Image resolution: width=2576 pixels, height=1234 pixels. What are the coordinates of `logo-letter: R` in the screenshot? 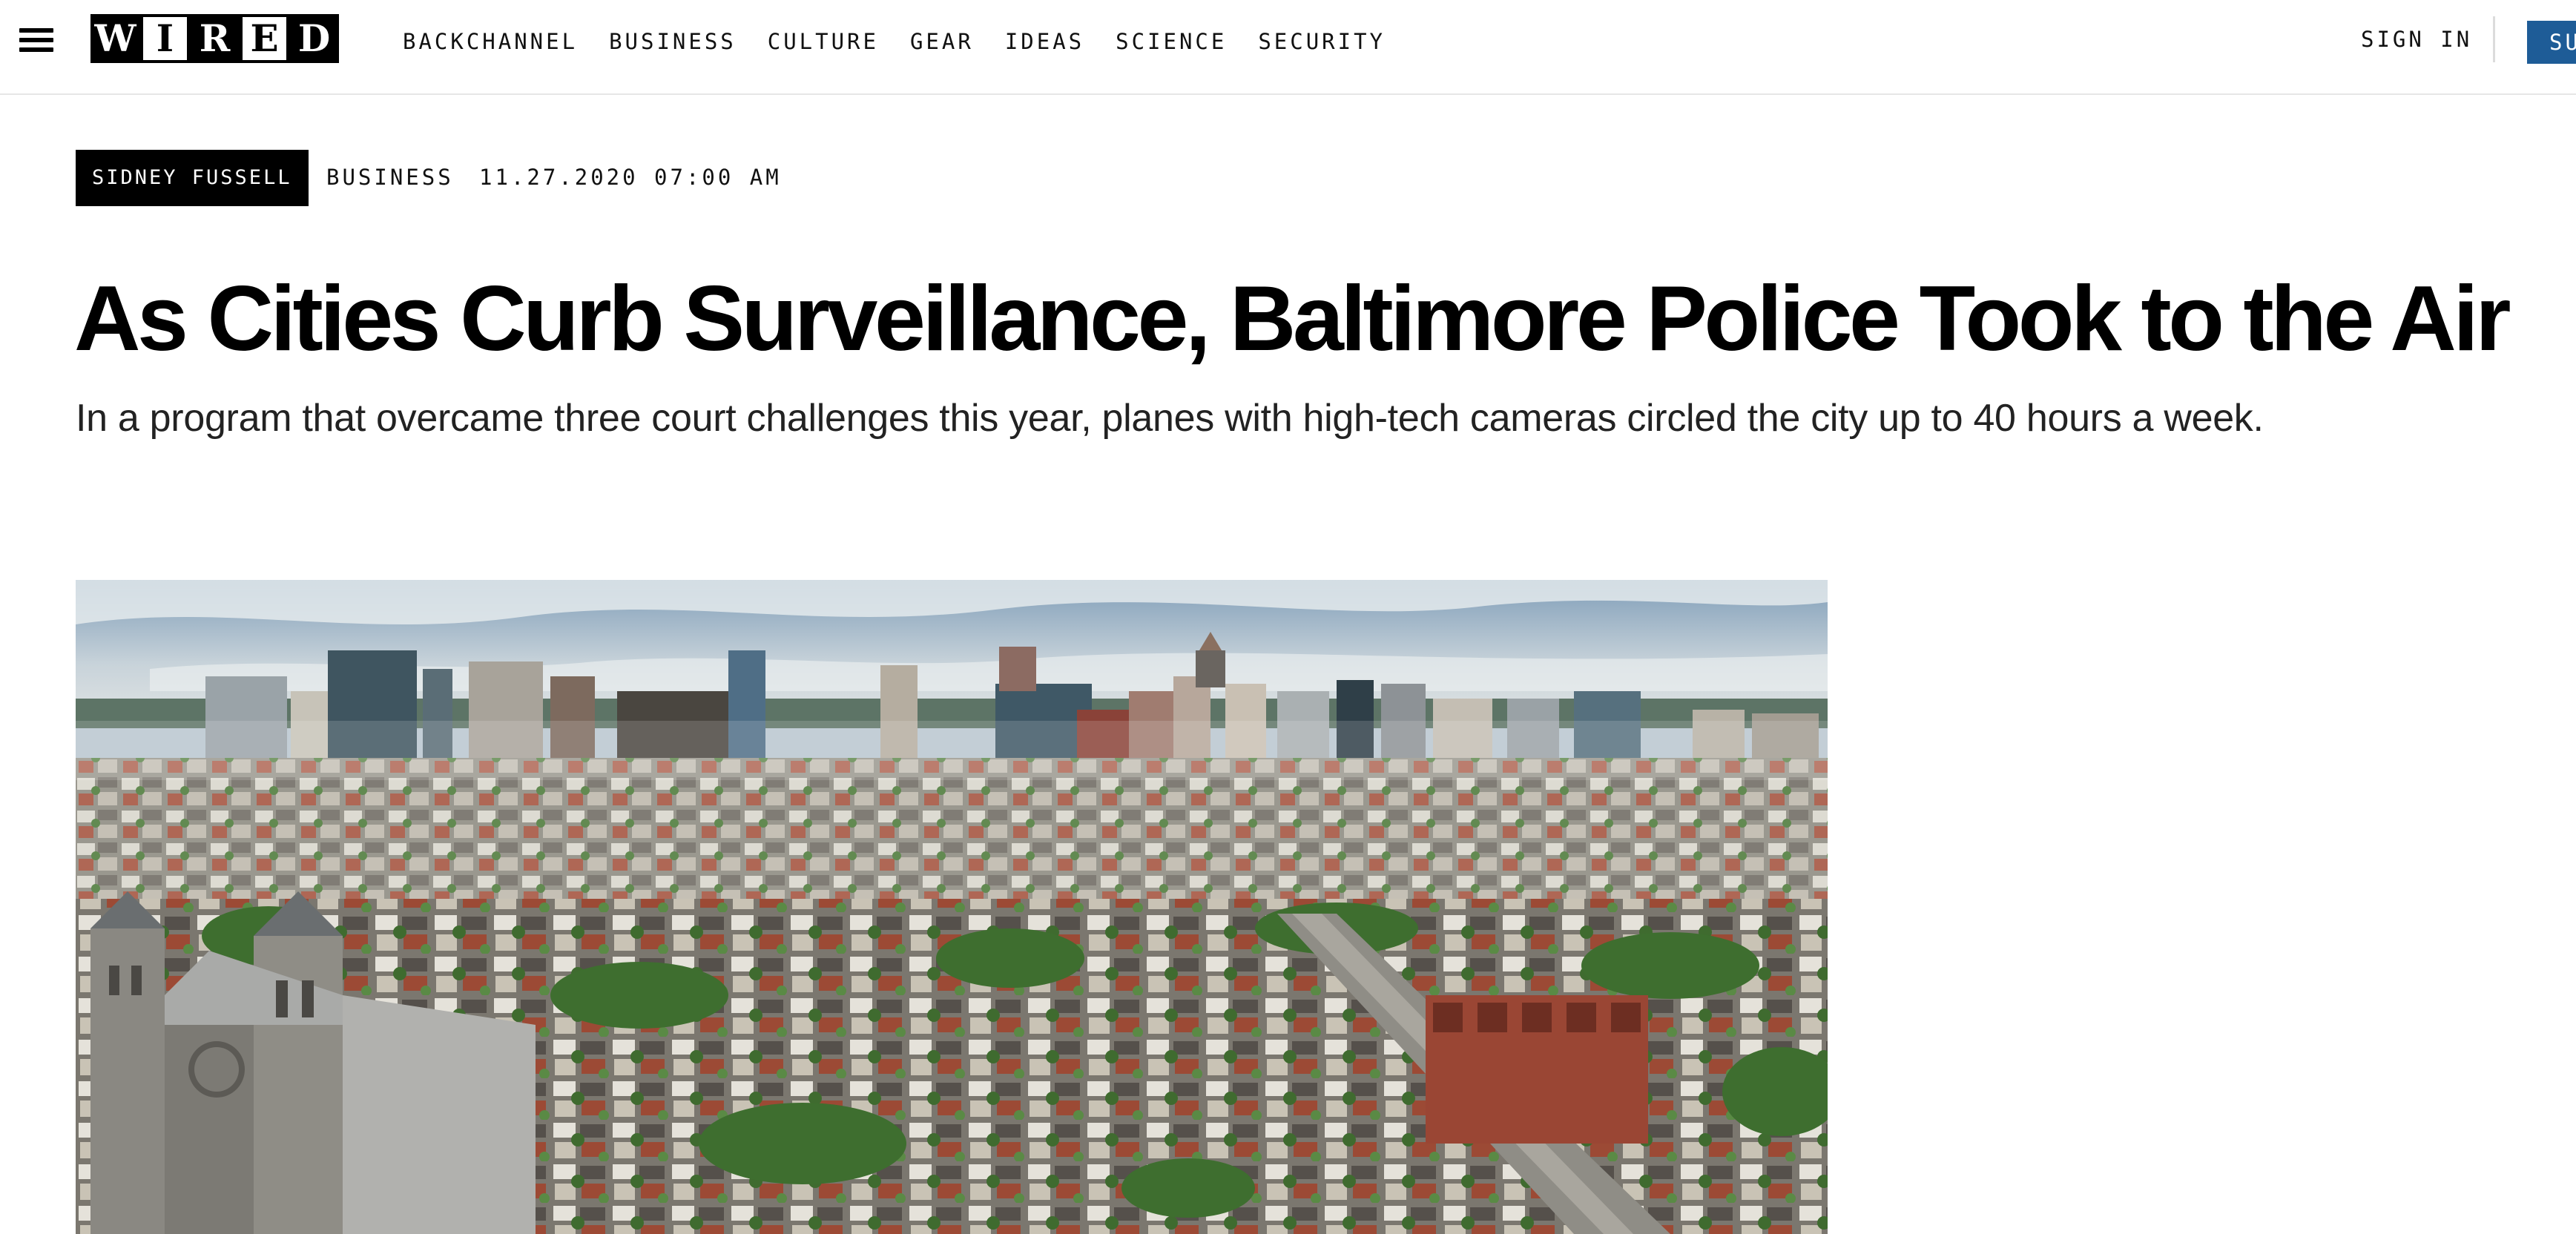 It's located at (215, 38).